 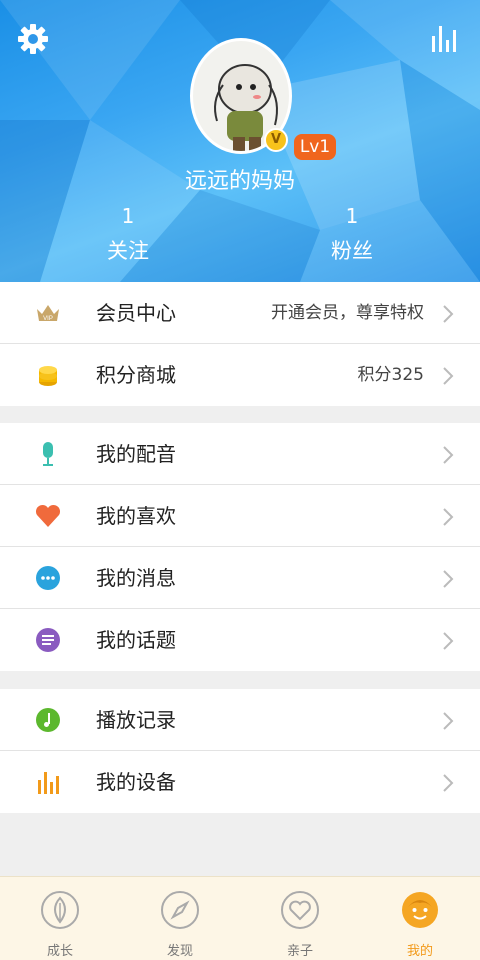 What do you see at coordinates (352, 234) in the screenshot?
I see `followers-stat: 1 粉丝` at bounding box center [352, 234].